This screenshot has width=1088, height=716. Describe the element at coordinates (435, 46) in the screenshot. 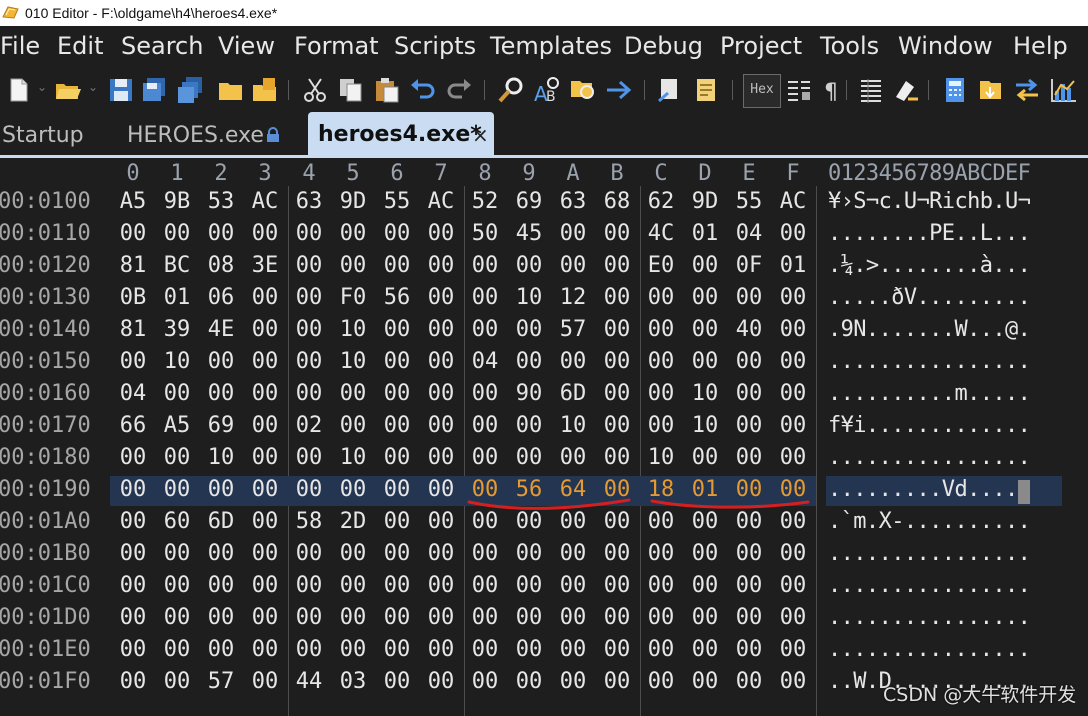

I see `menu-scripts: Scripts` at that location.